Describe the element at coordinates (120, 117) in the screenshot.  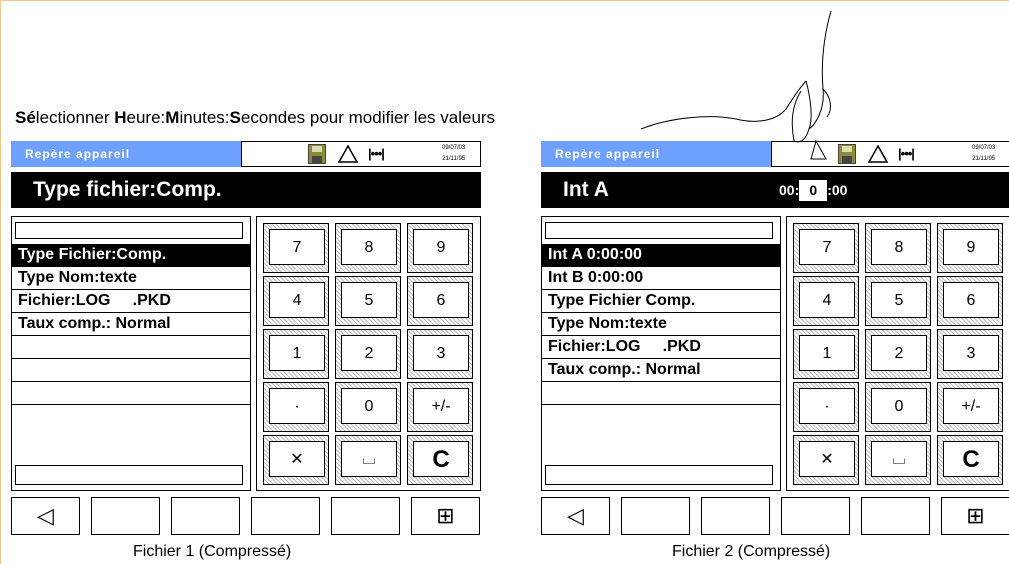
I see `instruction-part: H` at that location.